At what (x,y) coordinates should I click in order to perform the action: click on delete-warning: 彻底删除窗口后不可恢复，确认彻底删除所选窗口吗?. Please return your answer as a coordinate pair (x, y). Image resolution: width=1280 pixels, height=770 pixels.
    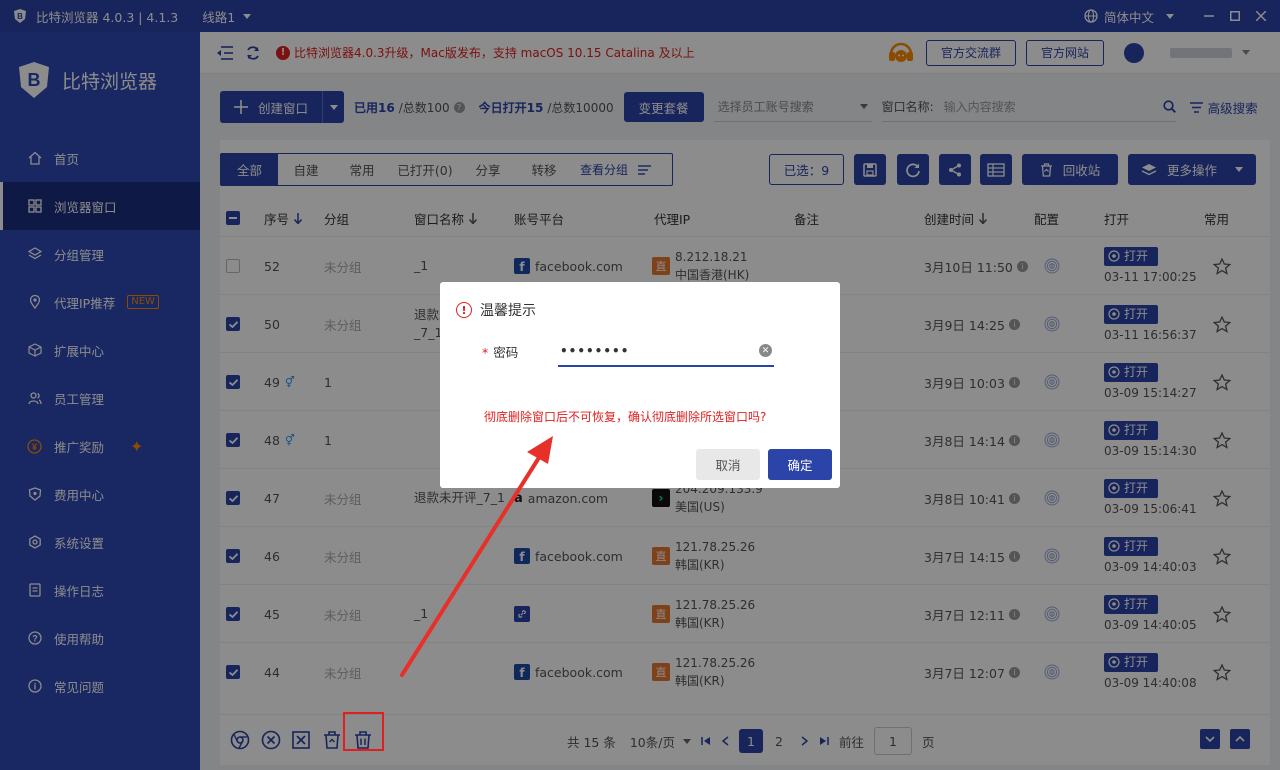
    Looking at the image, I should click on (625, 417).